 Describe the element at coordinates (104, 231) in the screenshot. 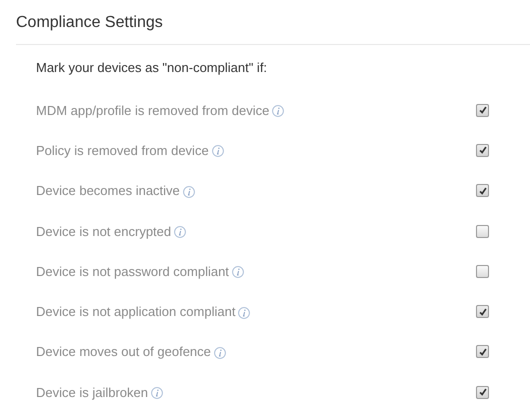

I see `option-label: Device is not encrypted` at that location.